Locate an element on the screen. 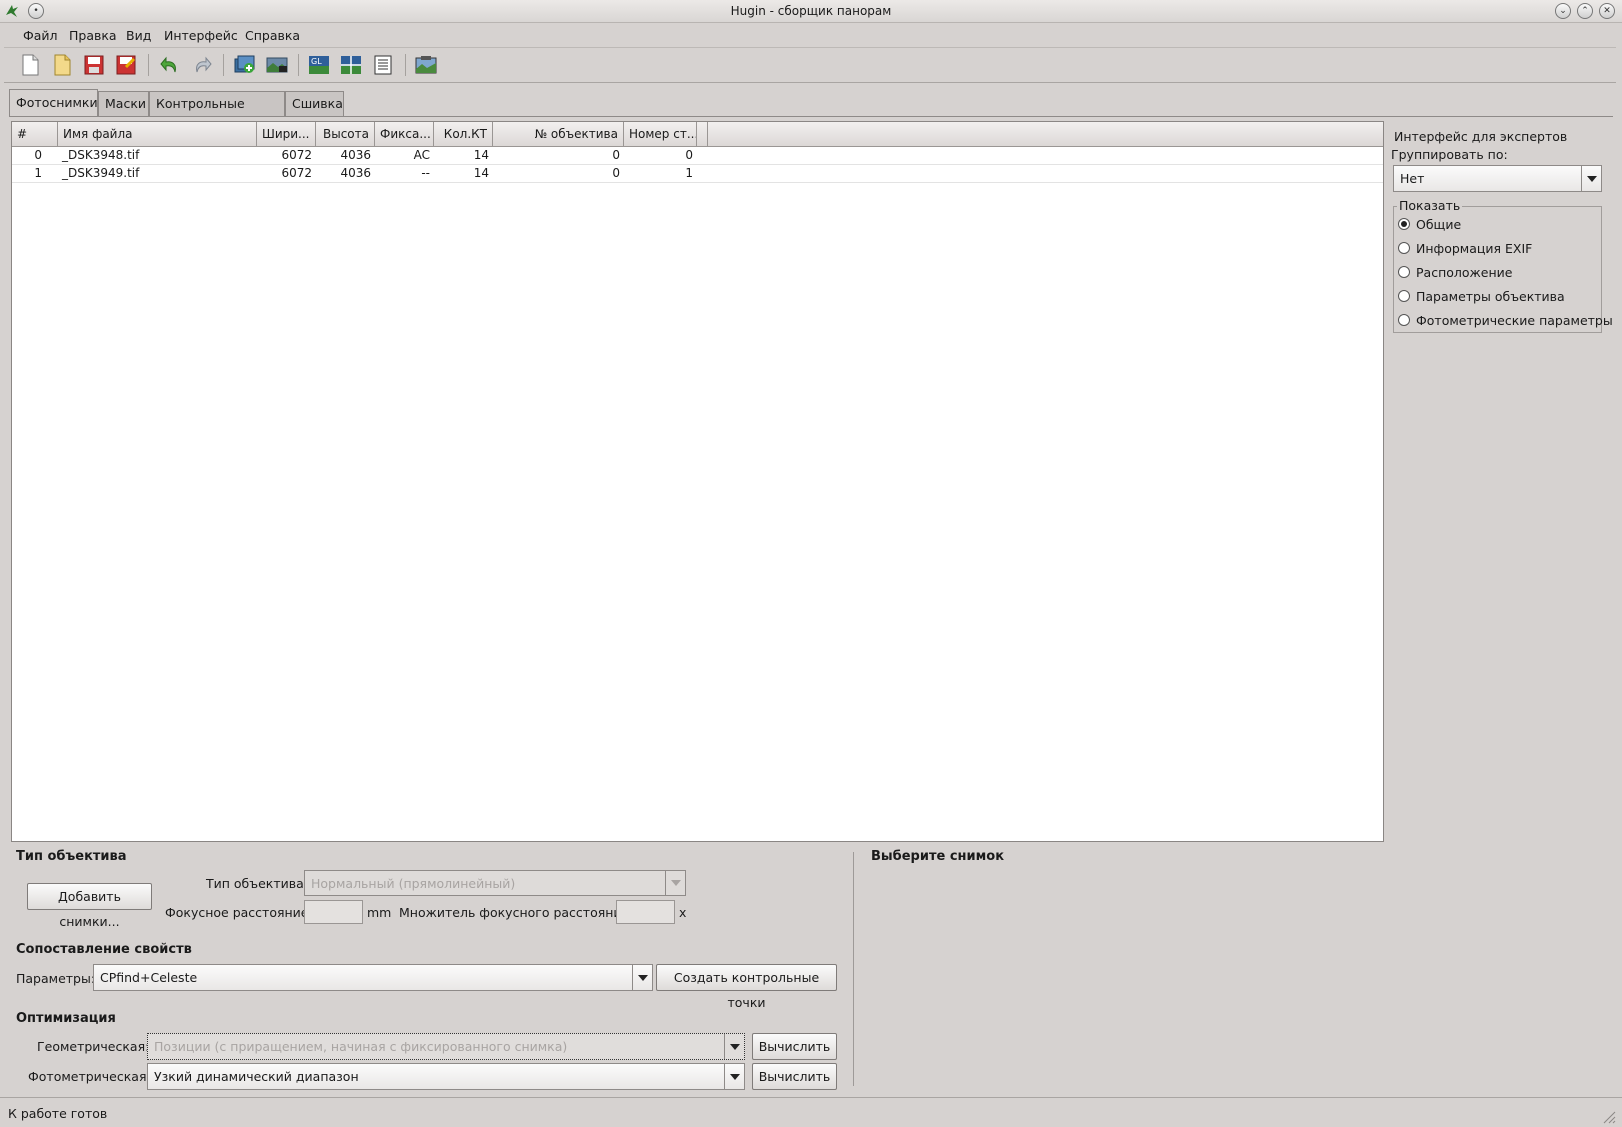 This screenshot has height=1127, width=1622. option-label: Фотометрические параметры is located at coordinates (1514, 320).